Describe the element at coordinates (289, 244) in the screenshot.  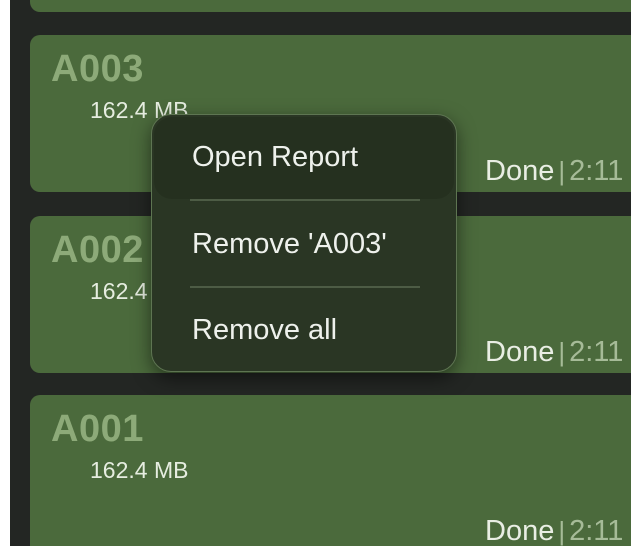
I see `menu-item-remove-selected: Remove 'A003'` at that location.